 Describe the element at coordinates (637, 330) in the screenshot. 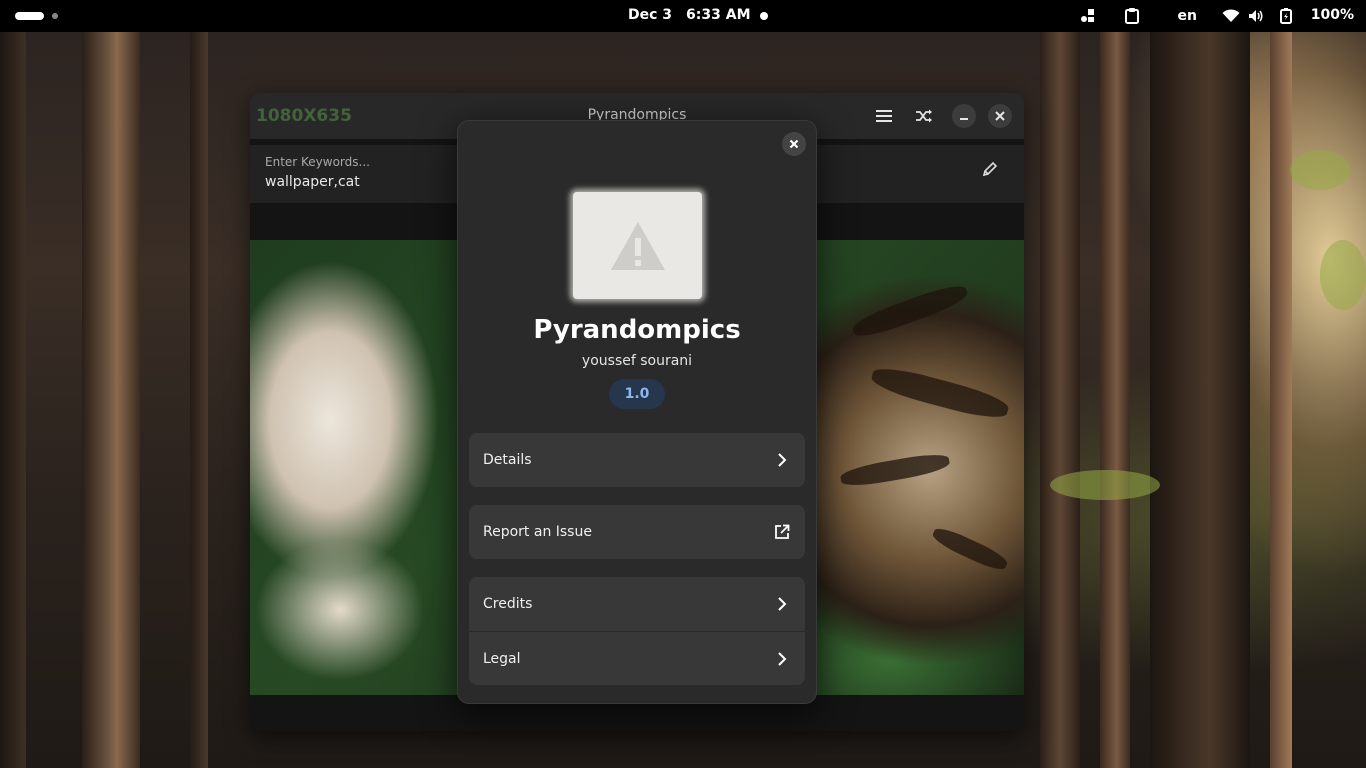

I see `about-app-name: Pyrandompics` at that location.